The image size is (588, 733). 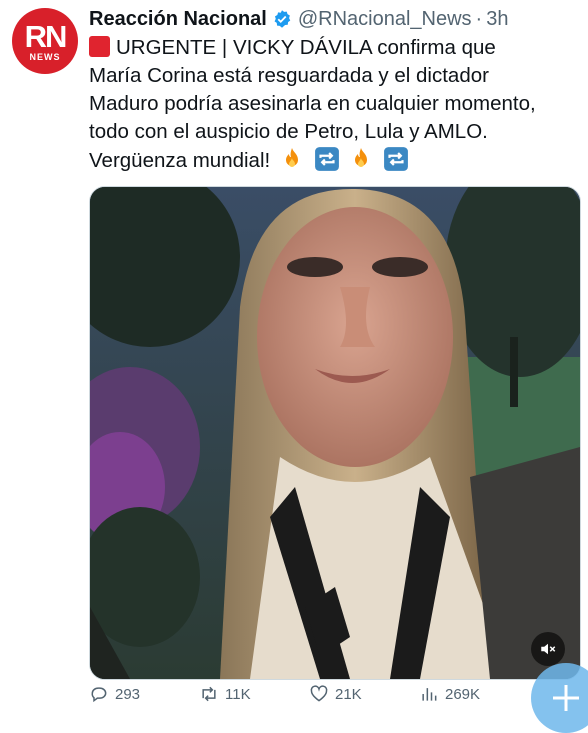 I want to click on avatar-logo-letters: RN, so click(x=46, y=36).